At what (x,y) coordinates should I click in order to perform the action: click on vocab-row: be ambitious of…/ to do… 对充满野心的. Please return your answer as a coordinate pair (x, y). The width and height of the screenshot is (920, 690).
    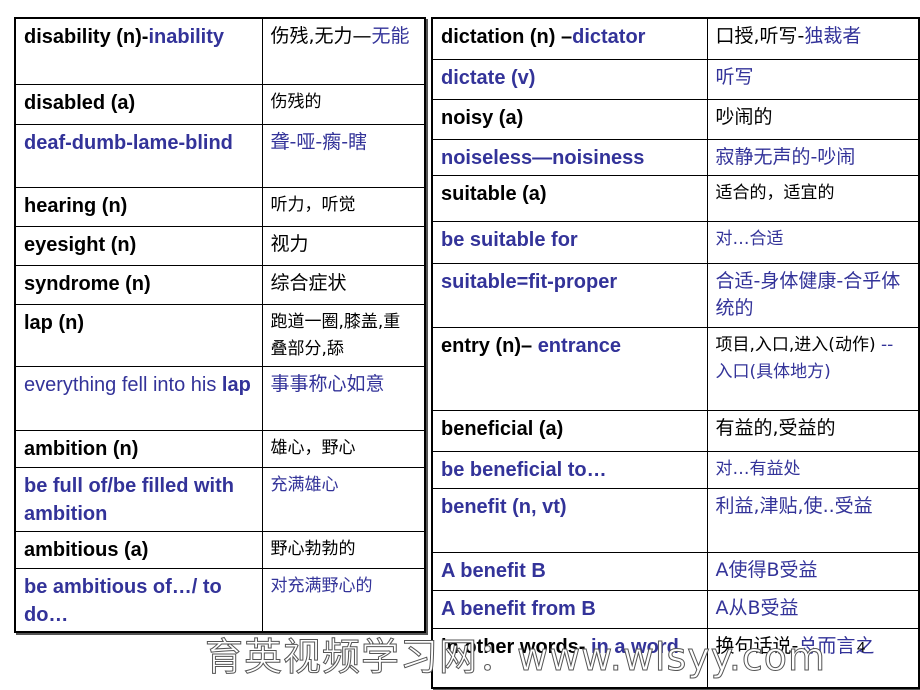
    Looking at the image, I should click on (220, 600).